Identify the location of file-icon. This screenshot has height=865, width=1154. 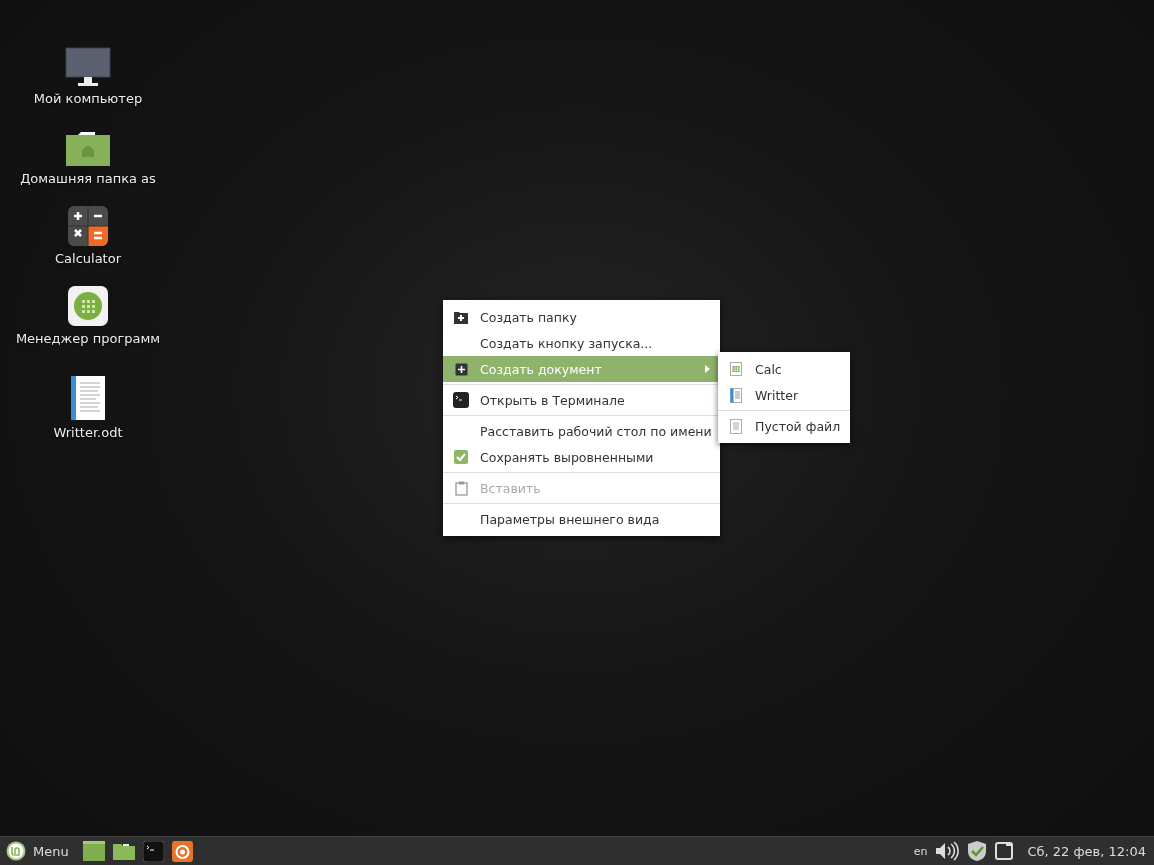
(736, 426).